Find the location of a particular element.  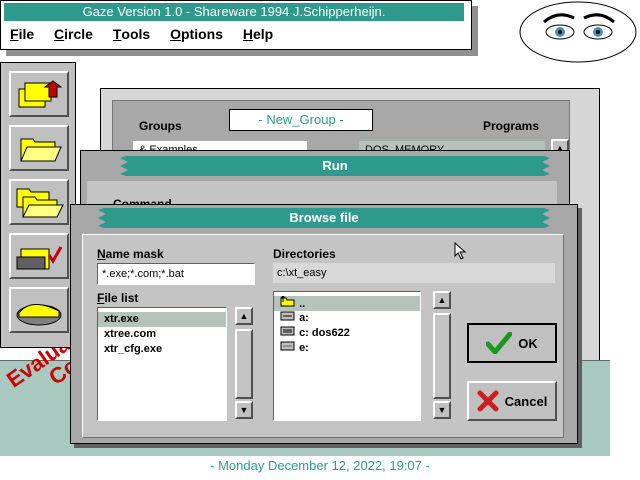

list-item: xtree.com is located at coordinates (162, 334).